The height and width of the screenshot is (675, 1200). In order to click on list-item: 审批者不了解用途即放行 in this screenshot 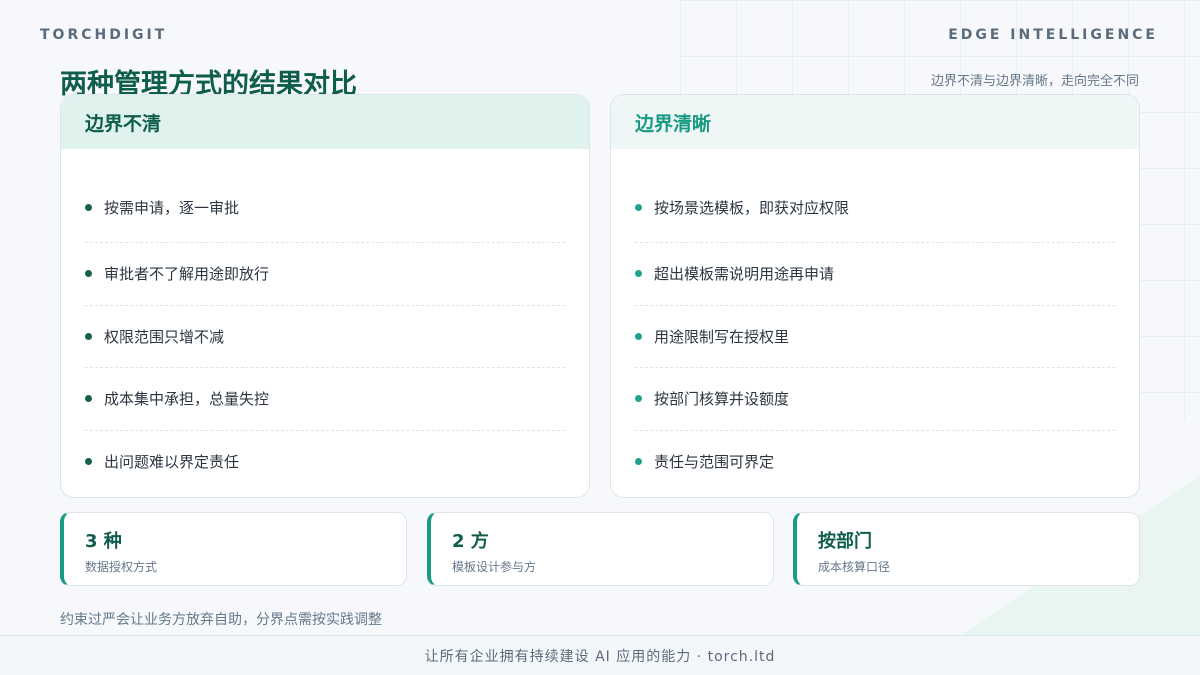, I will do `click(325, 274)`.